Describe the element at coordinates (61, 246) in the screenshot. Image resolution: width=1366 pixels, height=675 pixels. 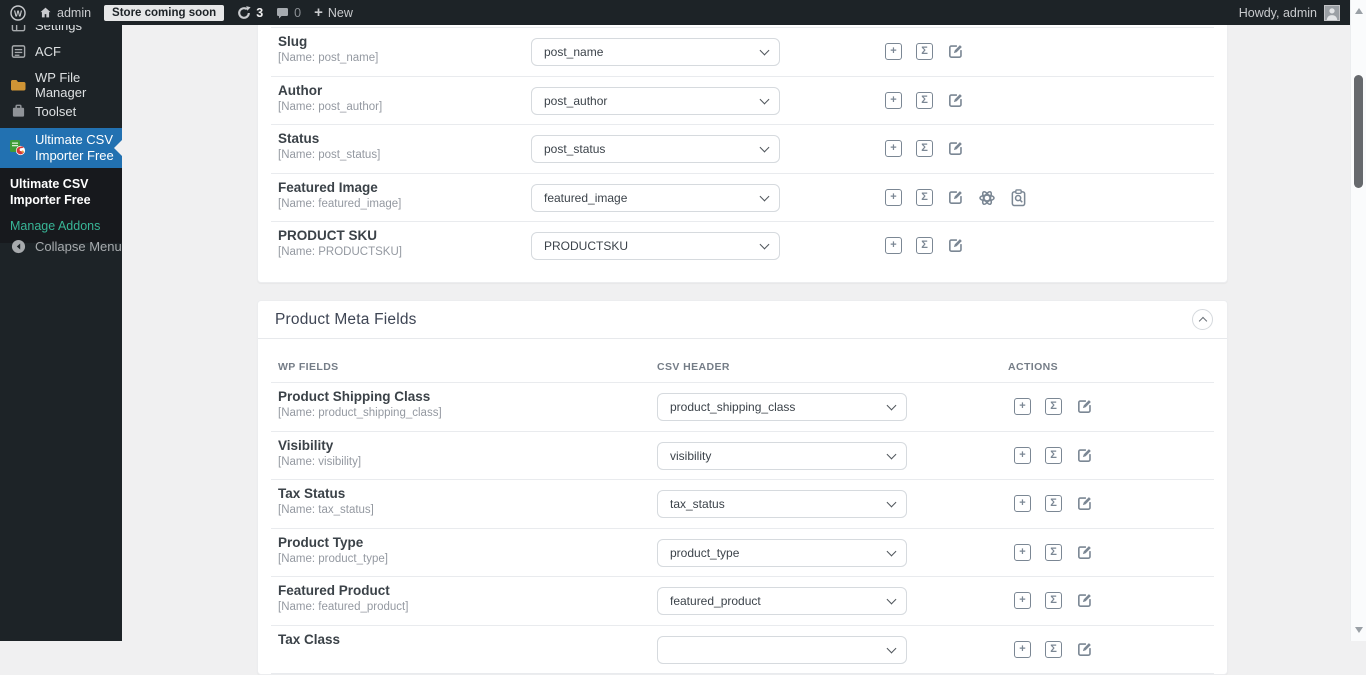
I see `collapse-menu-button: Collapse Menu` at that location.